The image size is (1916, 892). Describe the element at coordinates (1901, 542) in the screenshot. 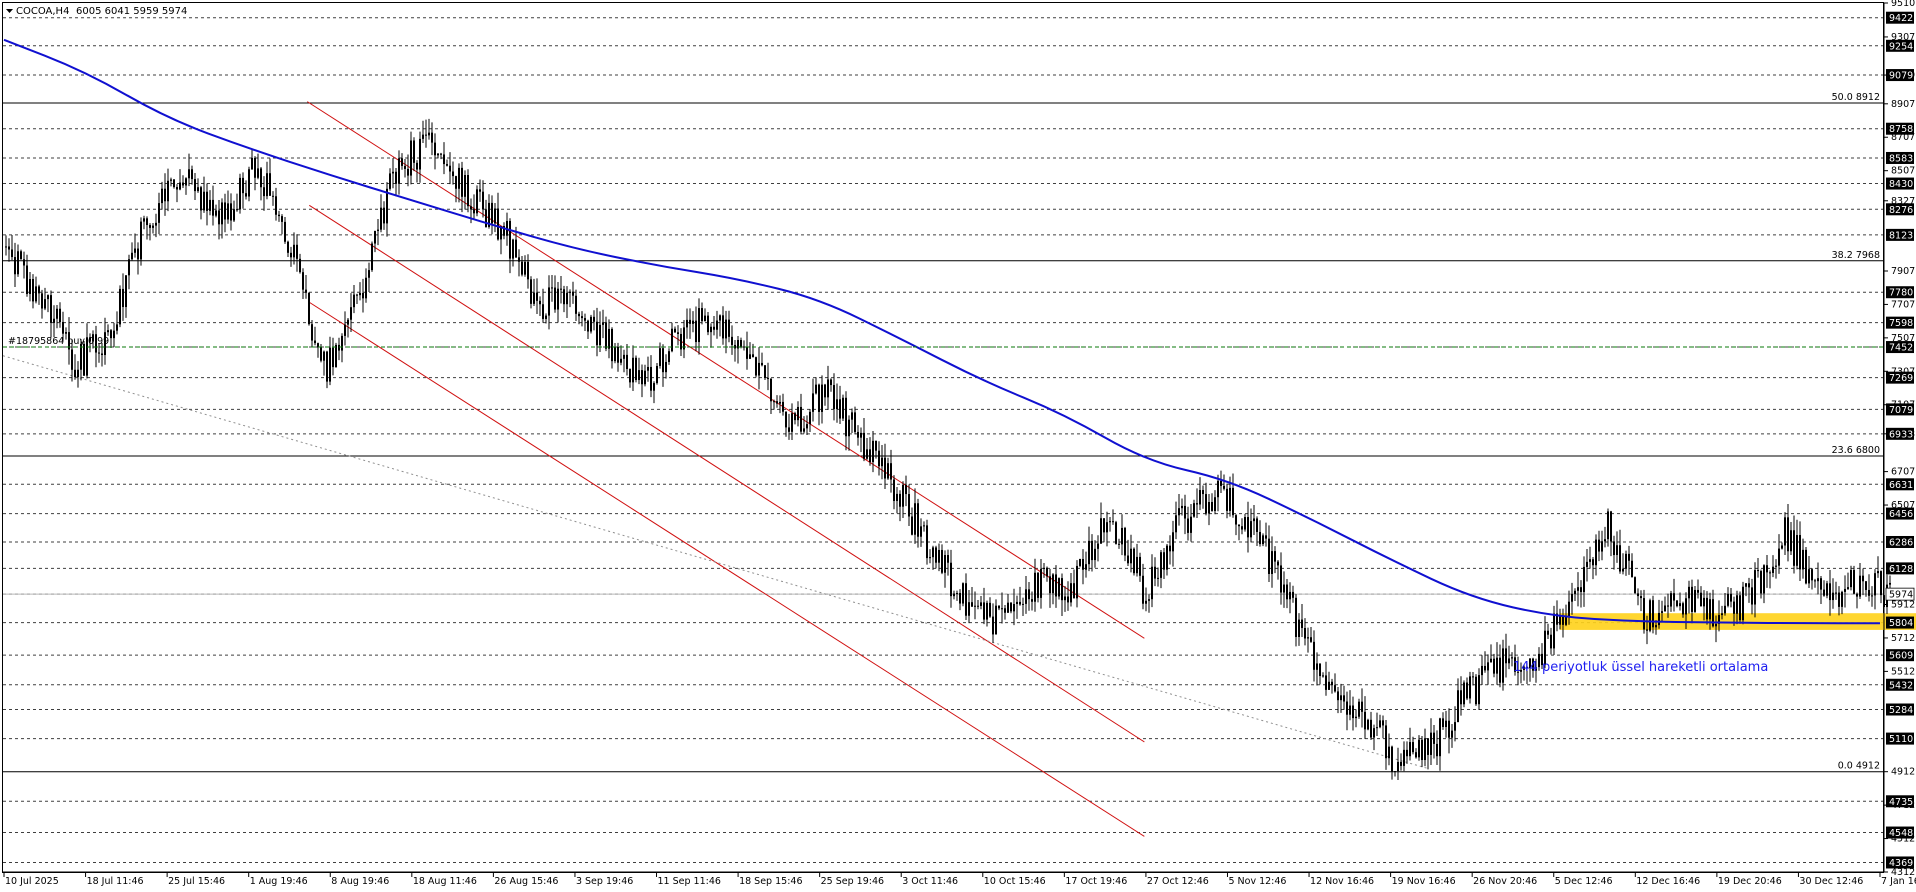

I see `price-level-label: 6286` at that location.